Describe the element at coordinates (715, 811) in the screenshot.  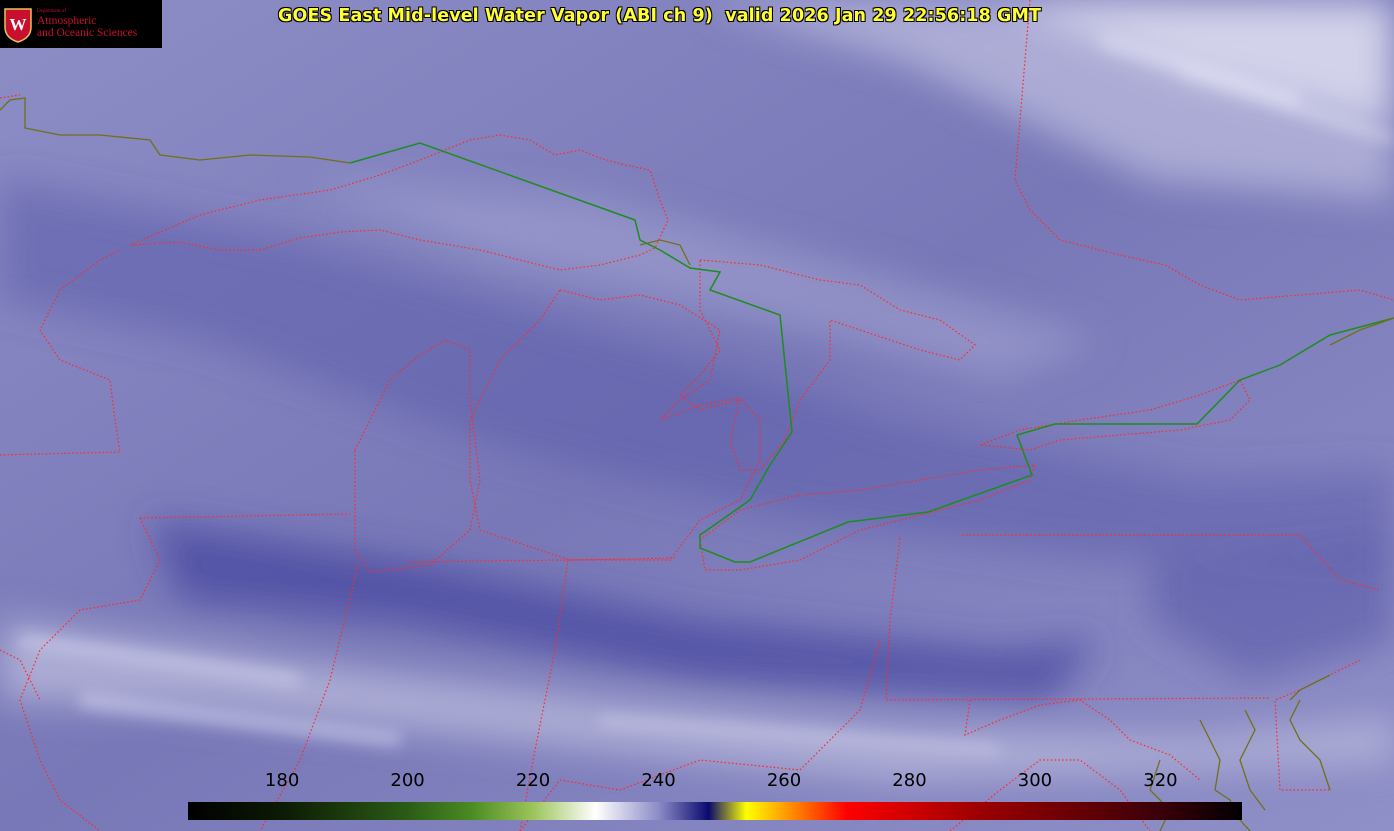
I see `temperature-colorbar` at that location.